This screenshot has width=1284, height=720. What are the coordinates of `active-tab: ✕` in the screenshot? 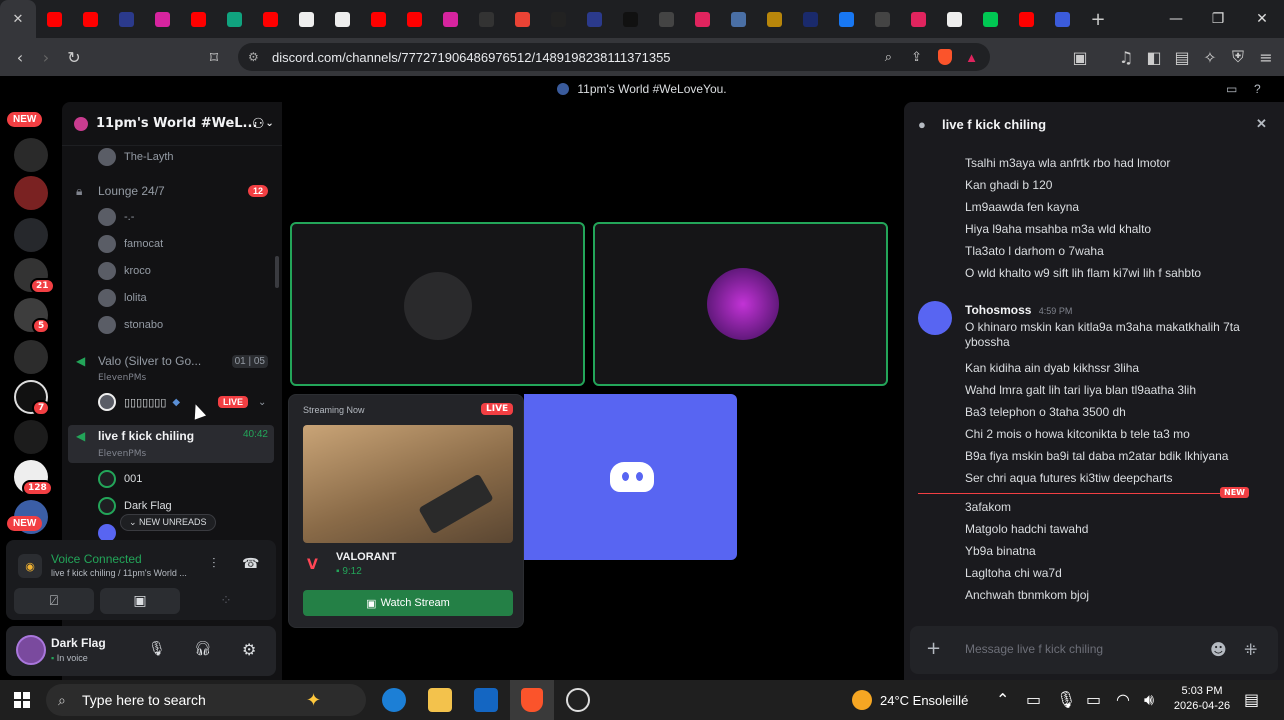 It's located at (18, 19).